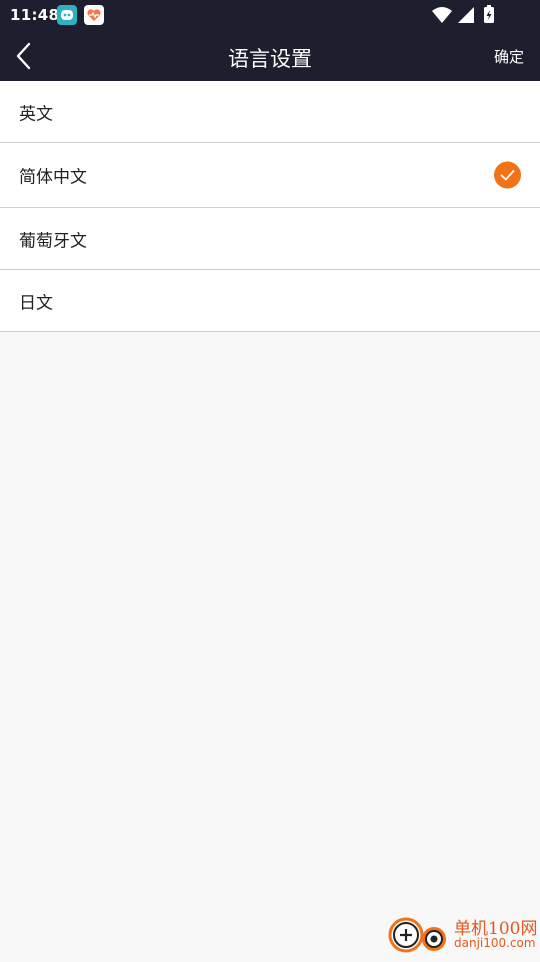 The height and width of the screenshot is (962, 540). Describe the element at coordinates (36, 300) in the screenshot. I see `language-label: 日文` at that location.